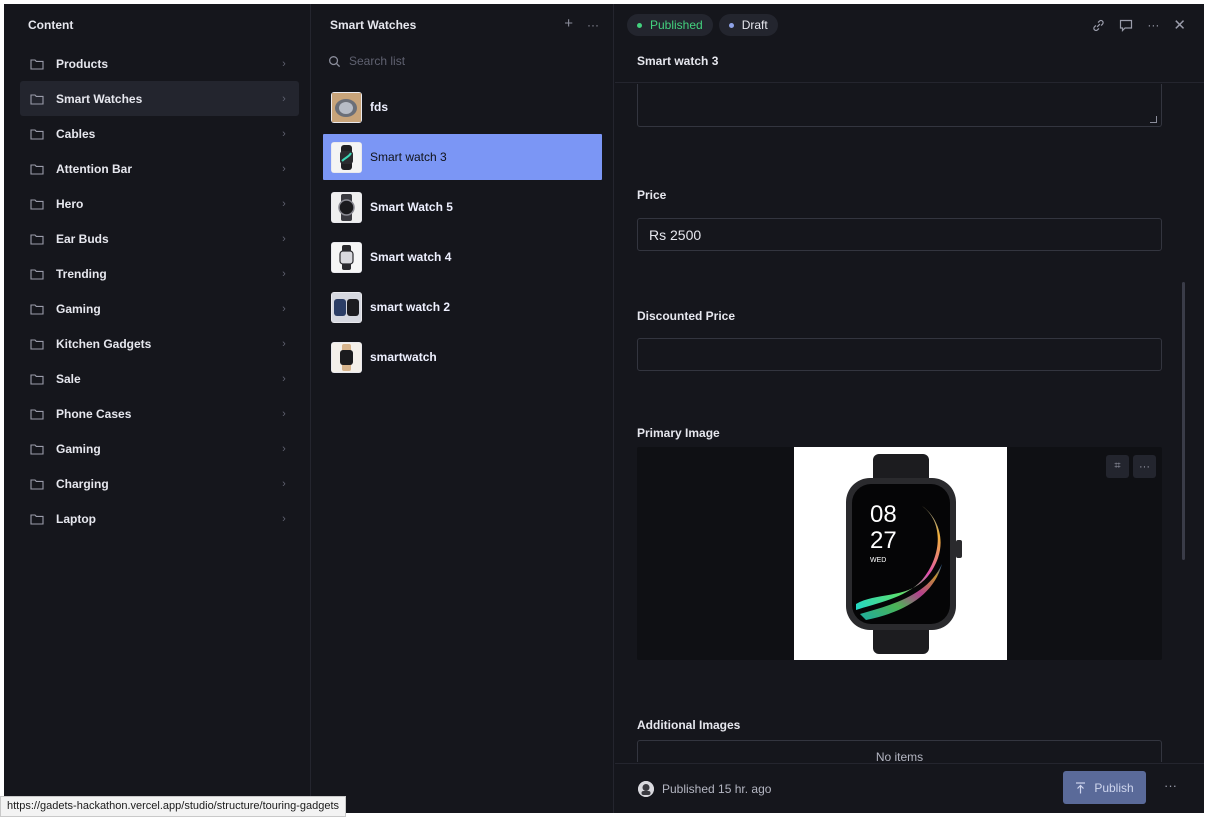 This screenshot has height=817, width=1208. What do you see at coordinates (909, 82) in the screenshot?
I see `header-divider` at bounding box center [909, 82].